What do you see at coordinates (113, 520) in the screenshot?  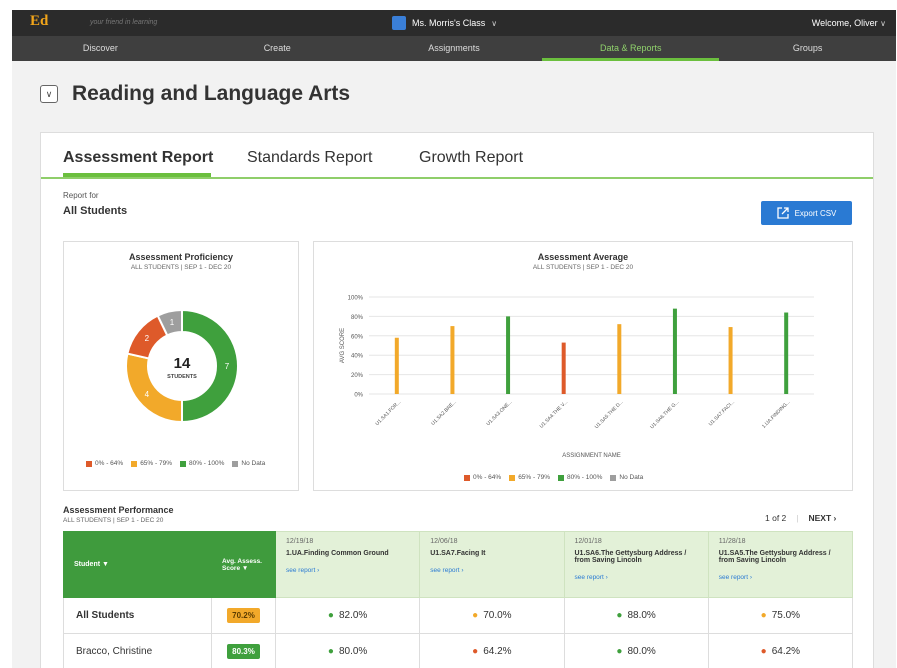 I see `performance-subtitle: ALL STUDENTS | SEP 1 - DEC 20` at bounding box center [113, 520].